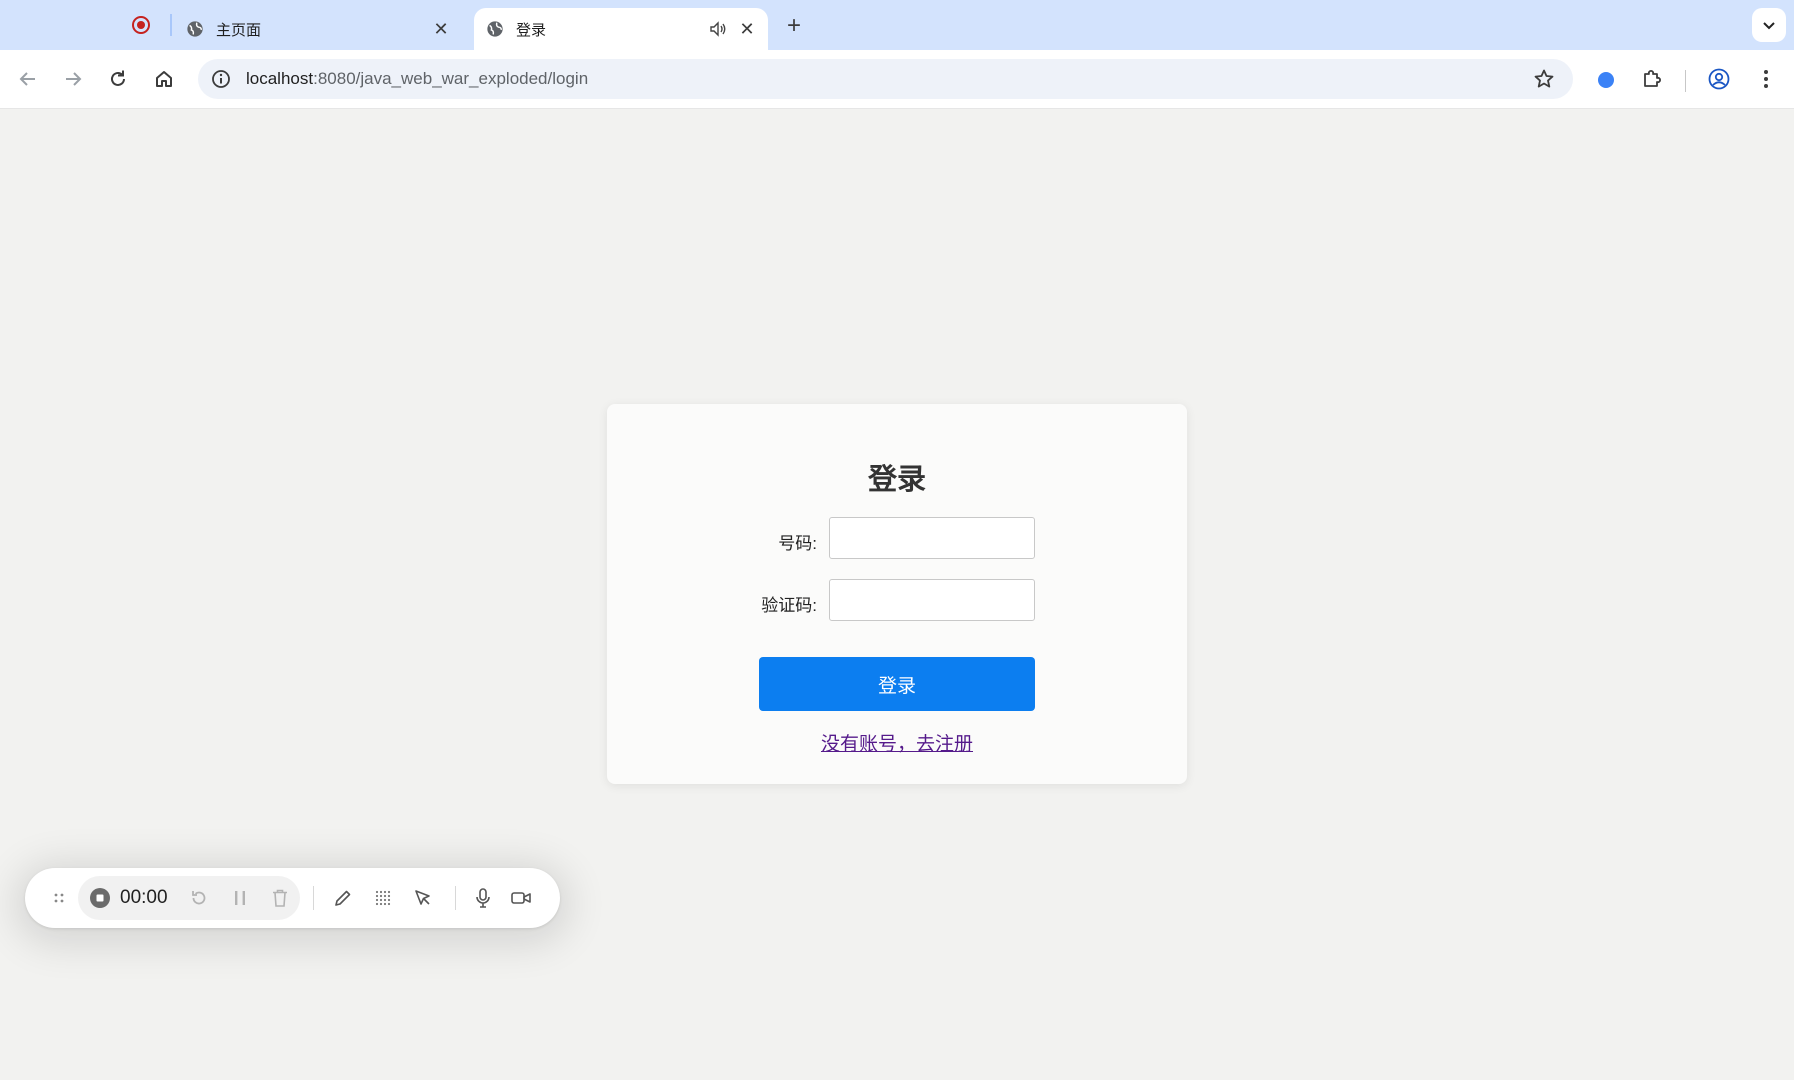 The width and height of the screenshot is (1794, 1080). I want to click on login-card: 登录 号码: 验证码: 登录 没有账号，去注册, so click(897, 594).